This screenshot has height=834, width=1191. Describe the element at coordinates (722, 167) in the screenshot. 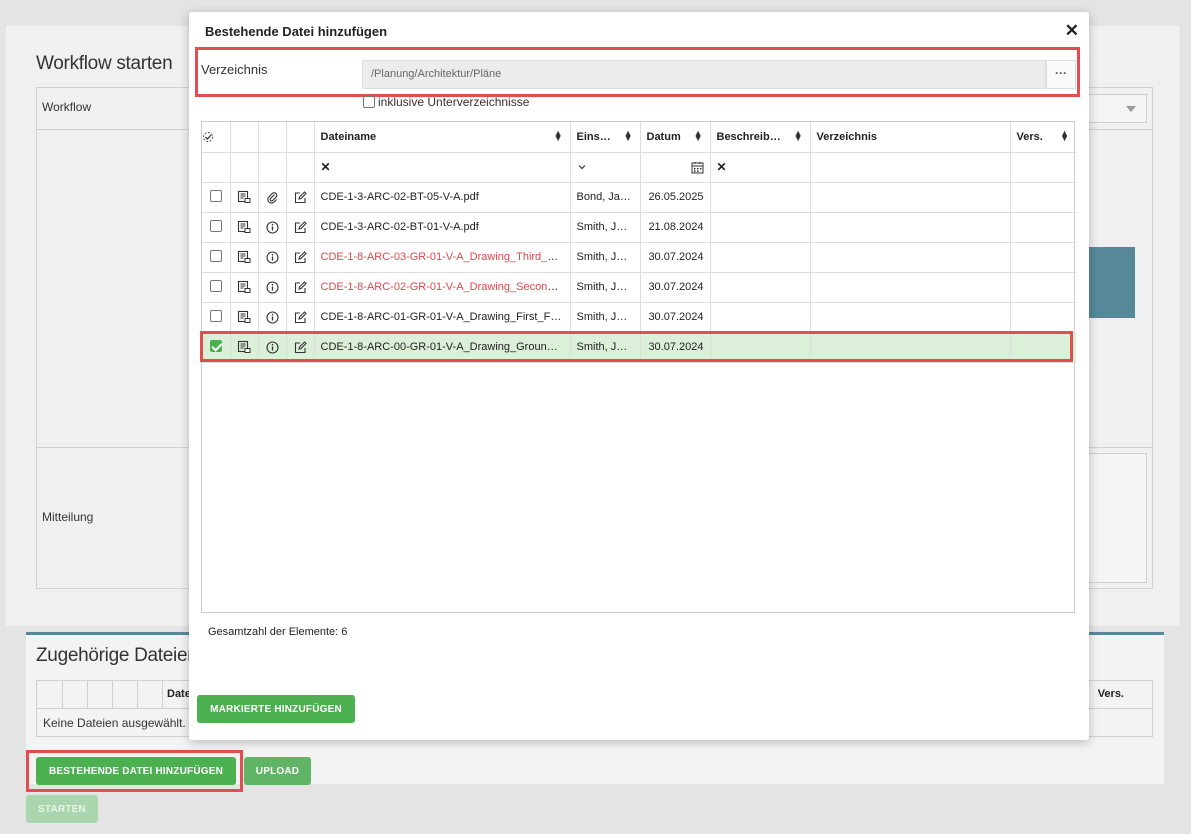

I see `clear-description-filter-icon: ✕` at that location.